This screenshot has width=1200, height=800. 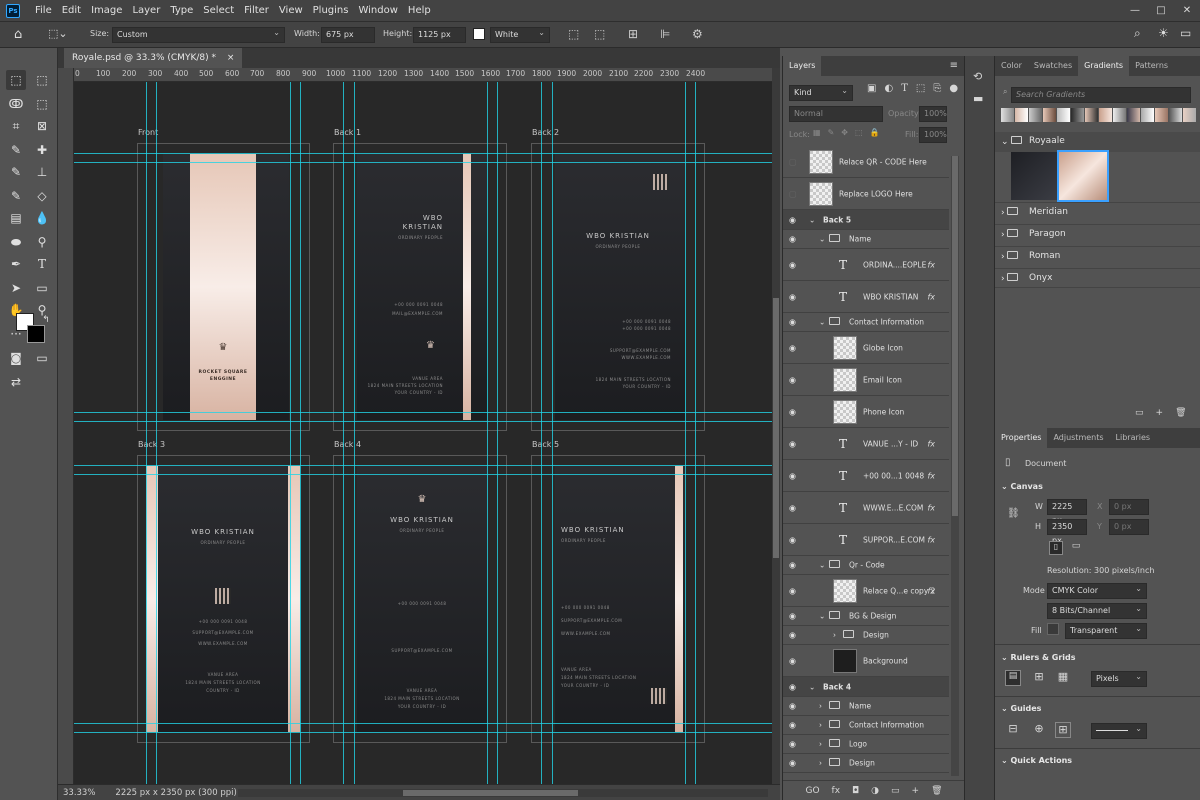 What do you see at coordinates (888, 88) in the screenshot?
I see `adjustment-filter-icon: ◐` at bounding box center [888, 88].